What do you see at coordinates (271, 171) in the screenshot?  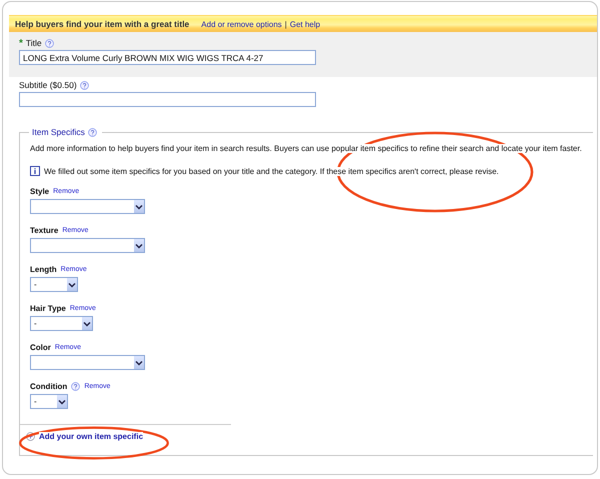 I see `info-text: We filled out some item specifics for you based on your title and the category. If these item specifics aren't correct, please revise.` at bounding box center [271, 171].